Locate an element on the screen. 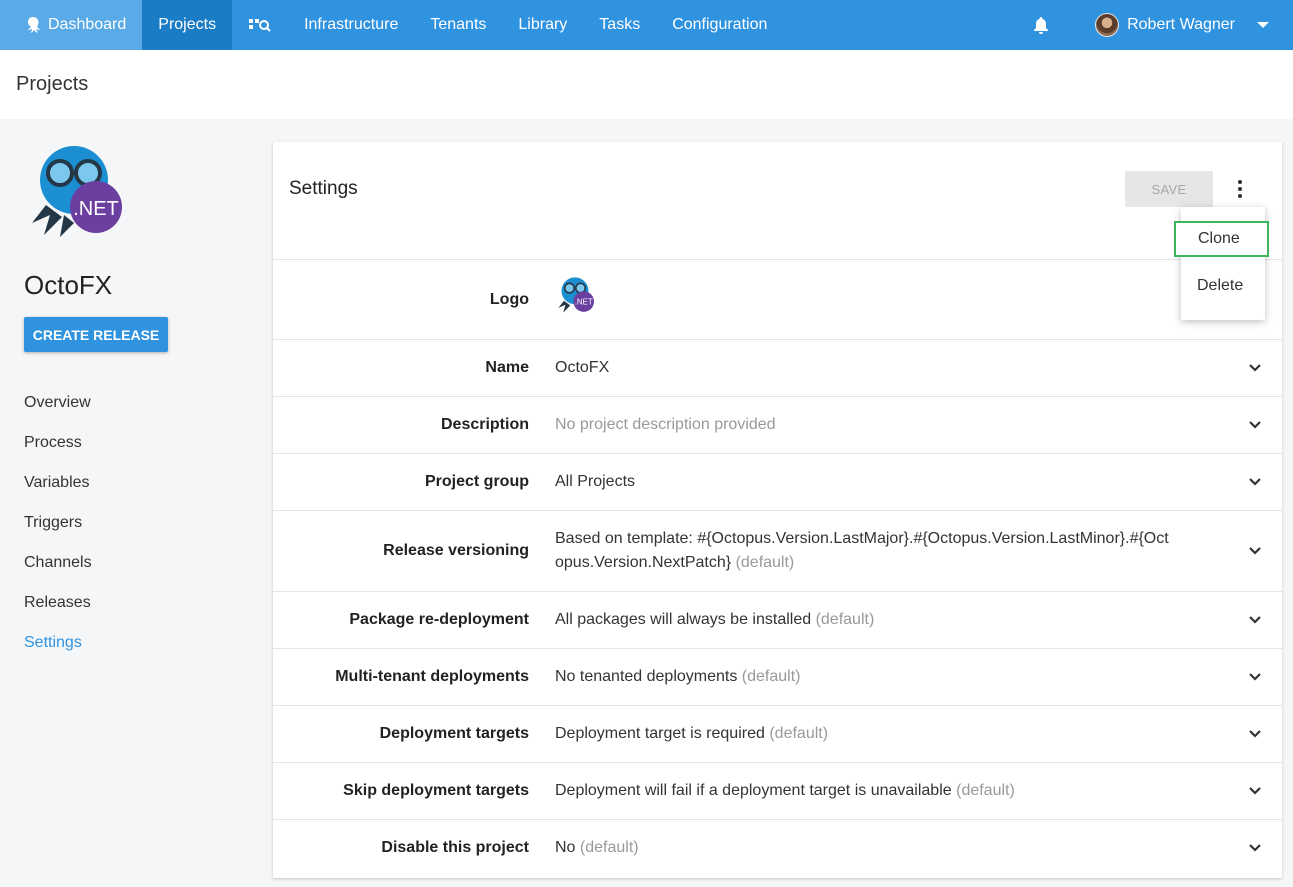 This screenshot has width=1293, height=887. row-label: Package re-deployment is located at coordinates (439, 619).